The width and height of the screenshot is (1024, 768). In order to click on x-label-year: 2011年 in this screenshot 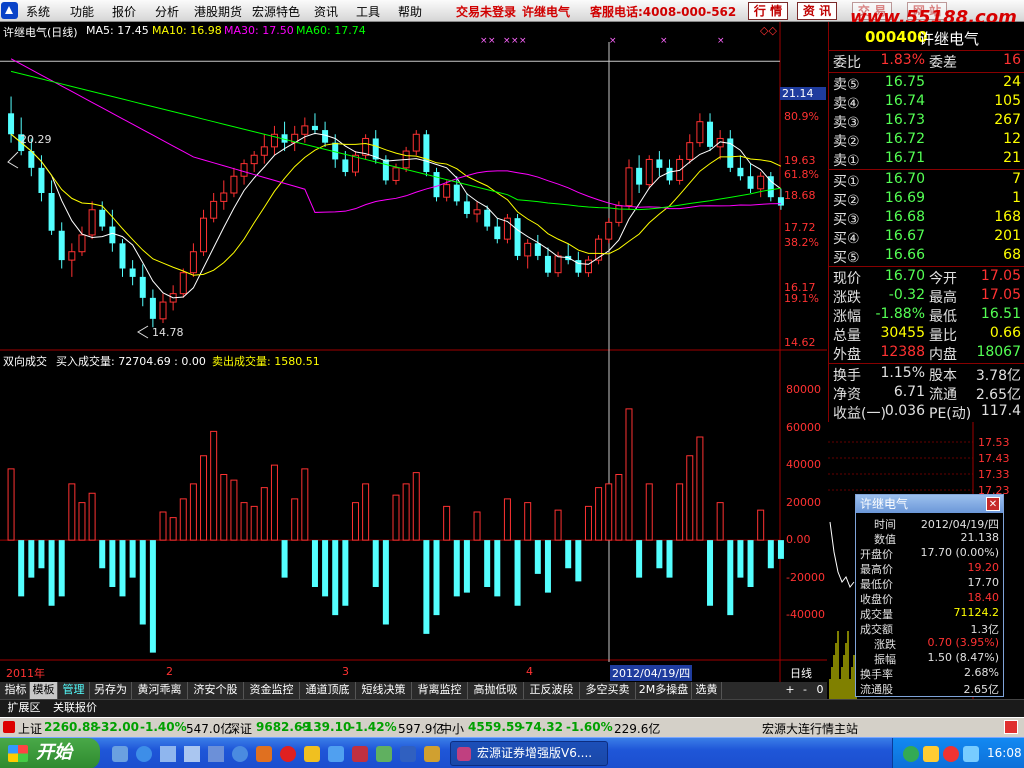, I will do `click(25, 673)`.